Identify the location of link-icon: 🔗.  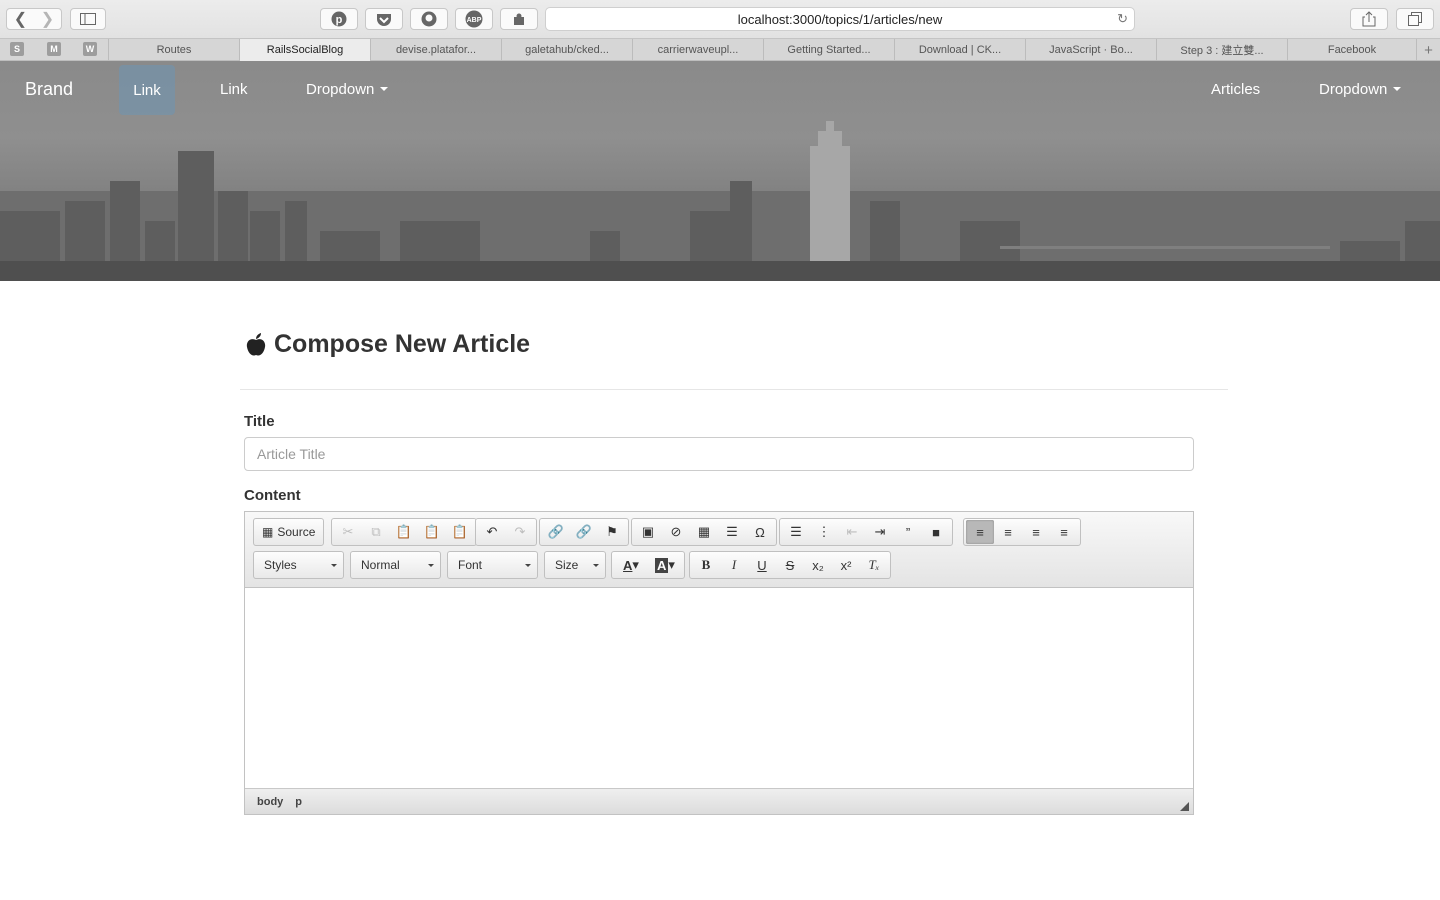
(556, 532).